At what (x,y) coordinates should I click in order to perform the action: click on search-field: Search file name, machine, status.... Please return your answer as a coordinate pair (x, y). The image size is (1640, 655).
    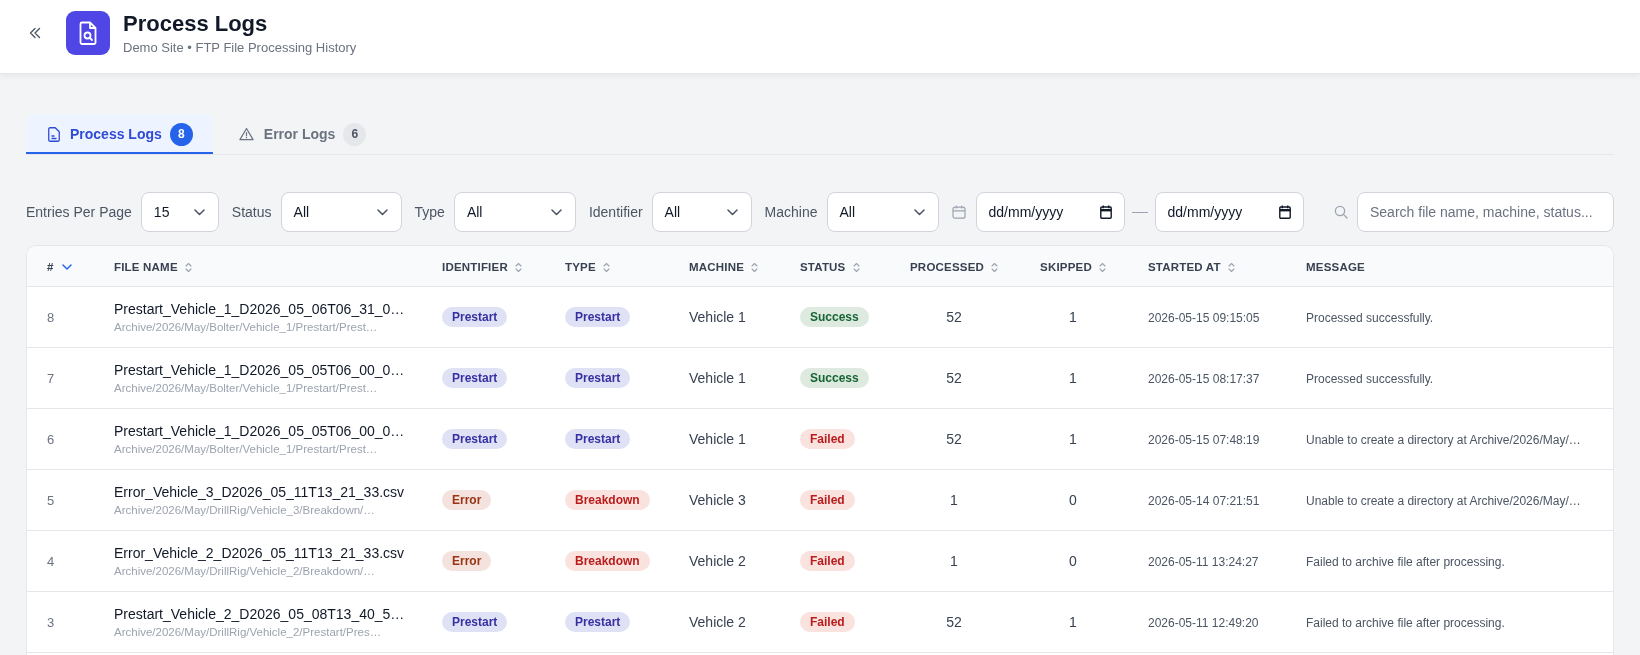
    Looking at the image, I should click on (1485, 212).